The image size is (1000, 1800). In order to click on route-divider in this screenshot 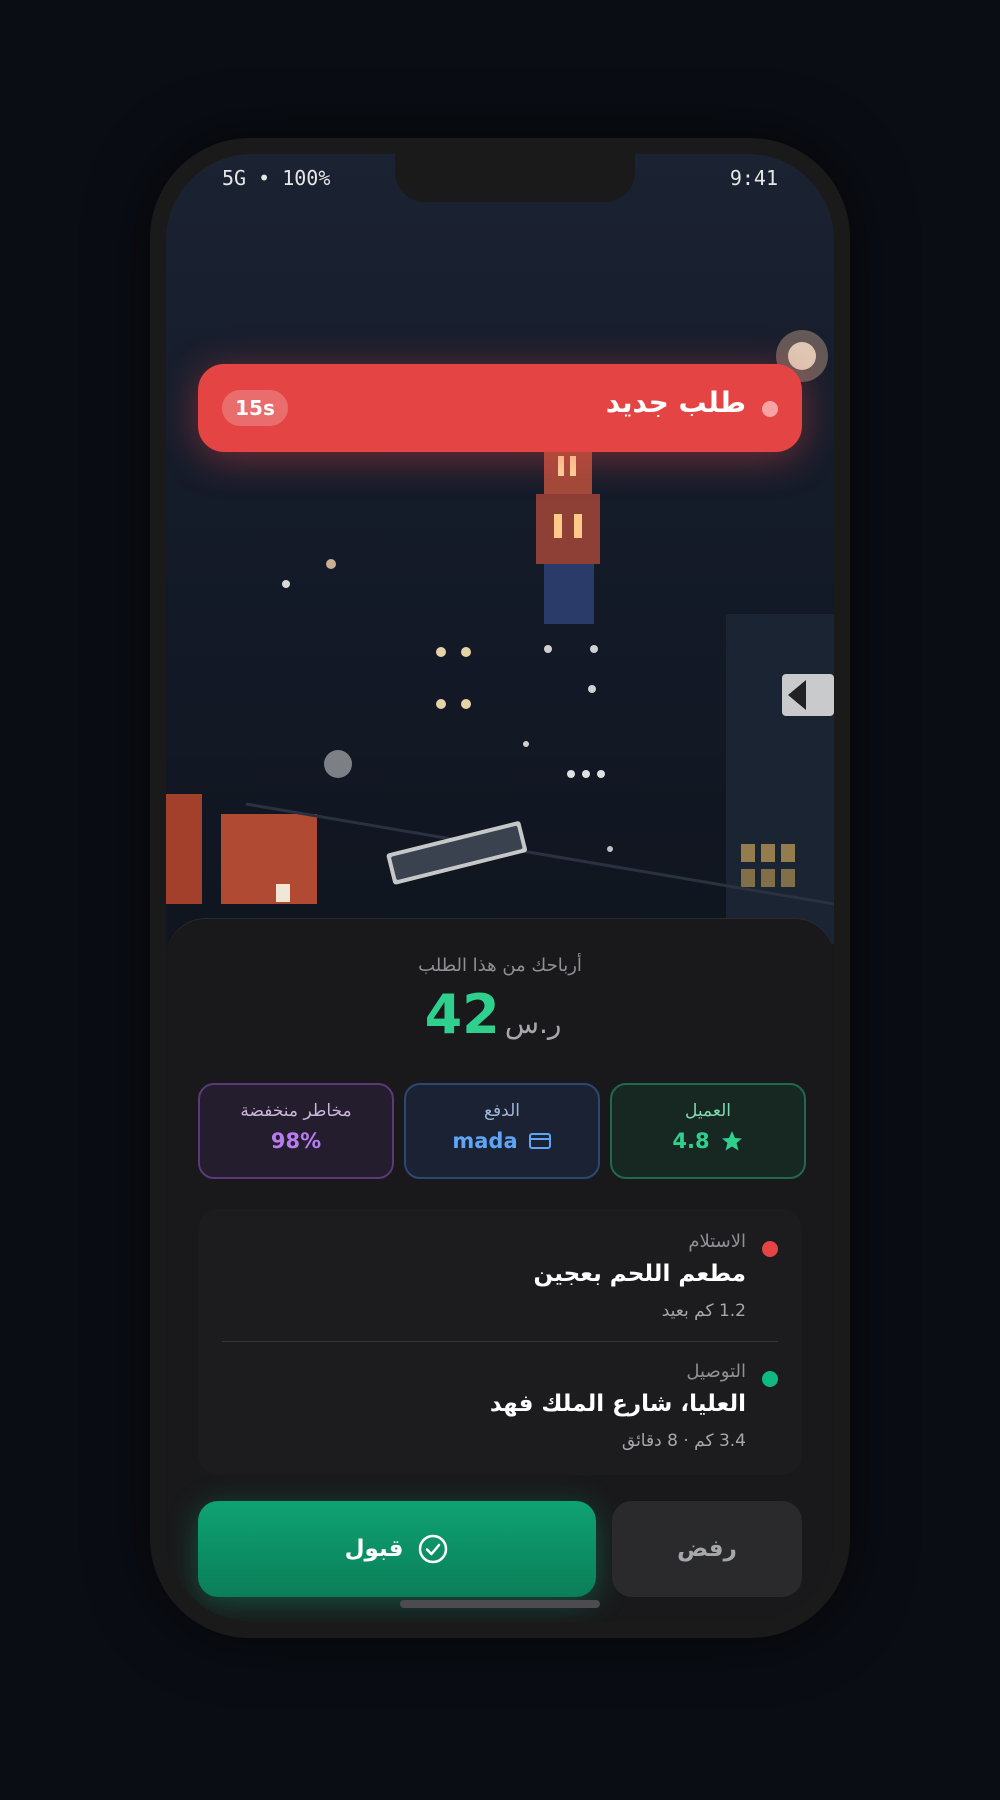, I will do `click(500, 1341)`.